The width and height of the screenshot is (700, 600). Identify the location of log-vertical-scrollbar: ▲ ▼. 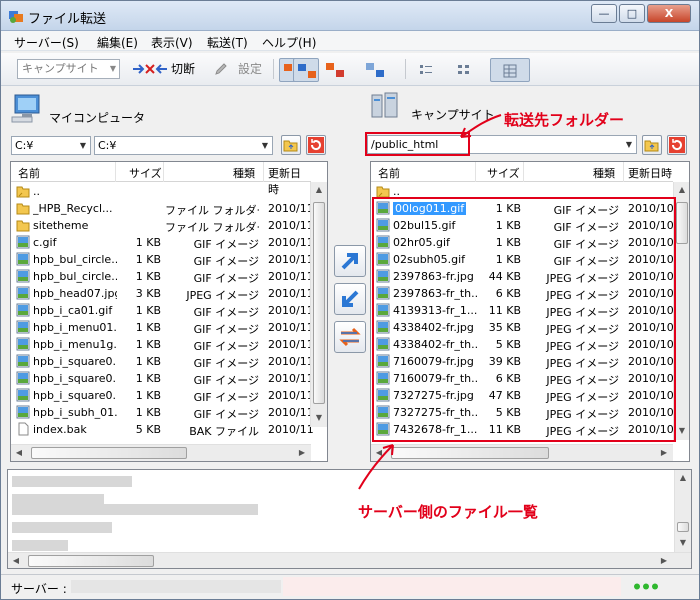
(682, 511).